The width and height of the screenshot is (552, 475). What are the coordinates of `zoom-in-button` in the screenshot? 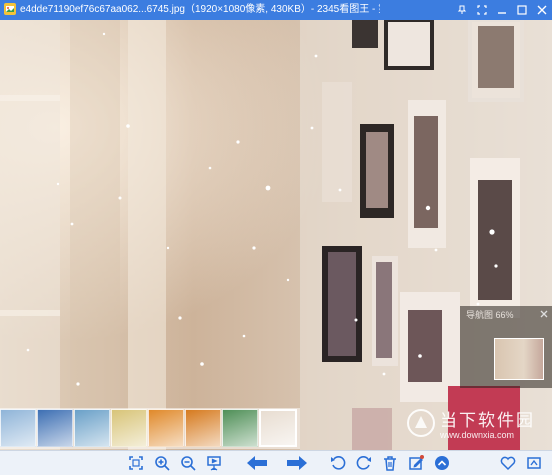 It's located at (162, 463).